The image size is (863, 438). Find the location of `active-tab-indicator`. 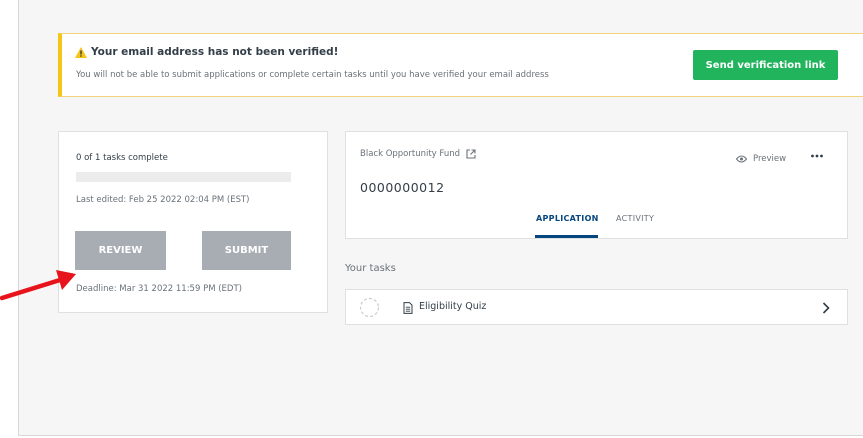

active-tab-indicator is located at coordinates (566, 236).